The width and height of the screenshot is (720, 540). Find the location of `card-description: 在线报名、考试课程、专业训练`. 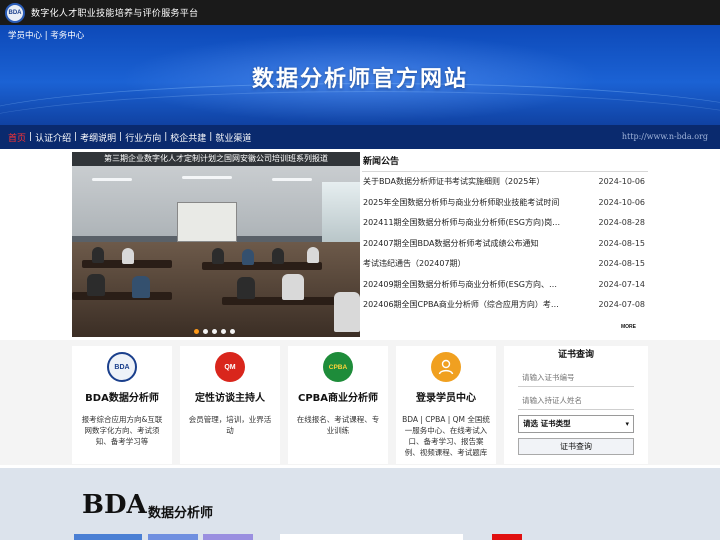

card-description: 在线报名、考试课程、专业训练 is located at coordinates (338, 425).